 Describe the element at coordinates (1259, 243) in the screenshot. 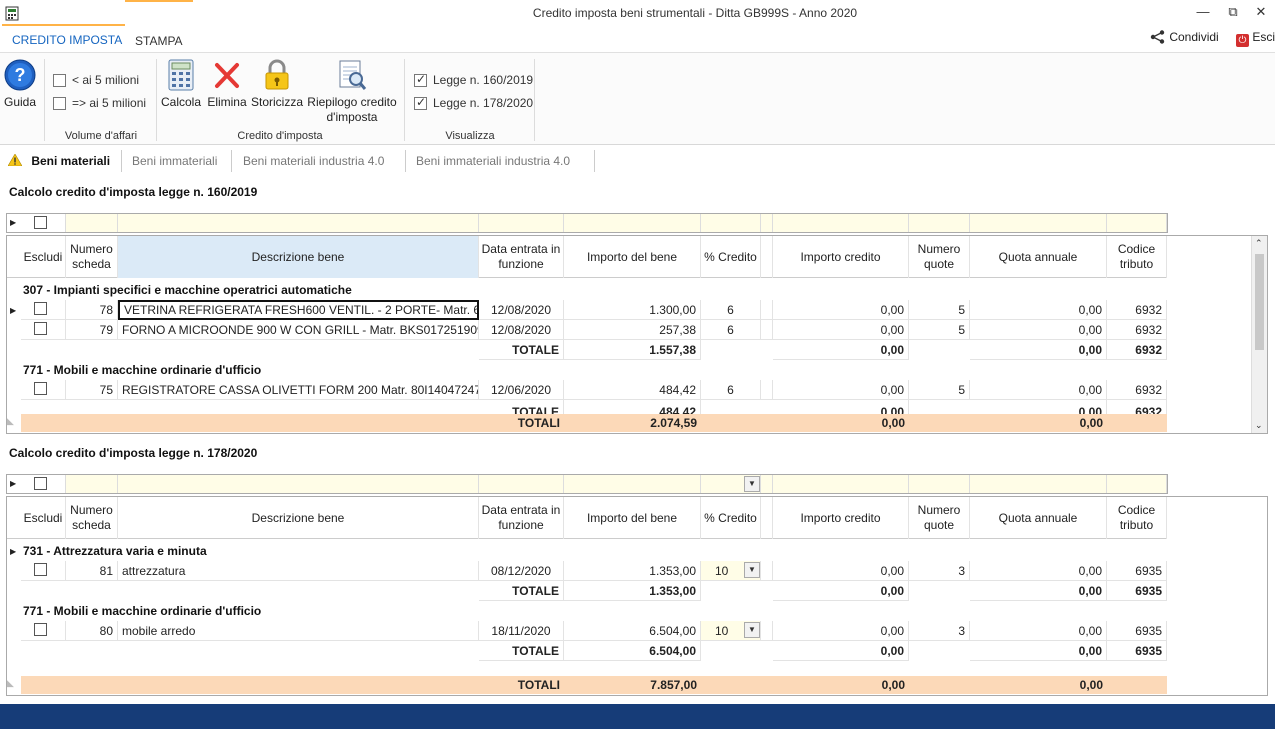

I see `scroll-up-icon: ⌃` at that location.